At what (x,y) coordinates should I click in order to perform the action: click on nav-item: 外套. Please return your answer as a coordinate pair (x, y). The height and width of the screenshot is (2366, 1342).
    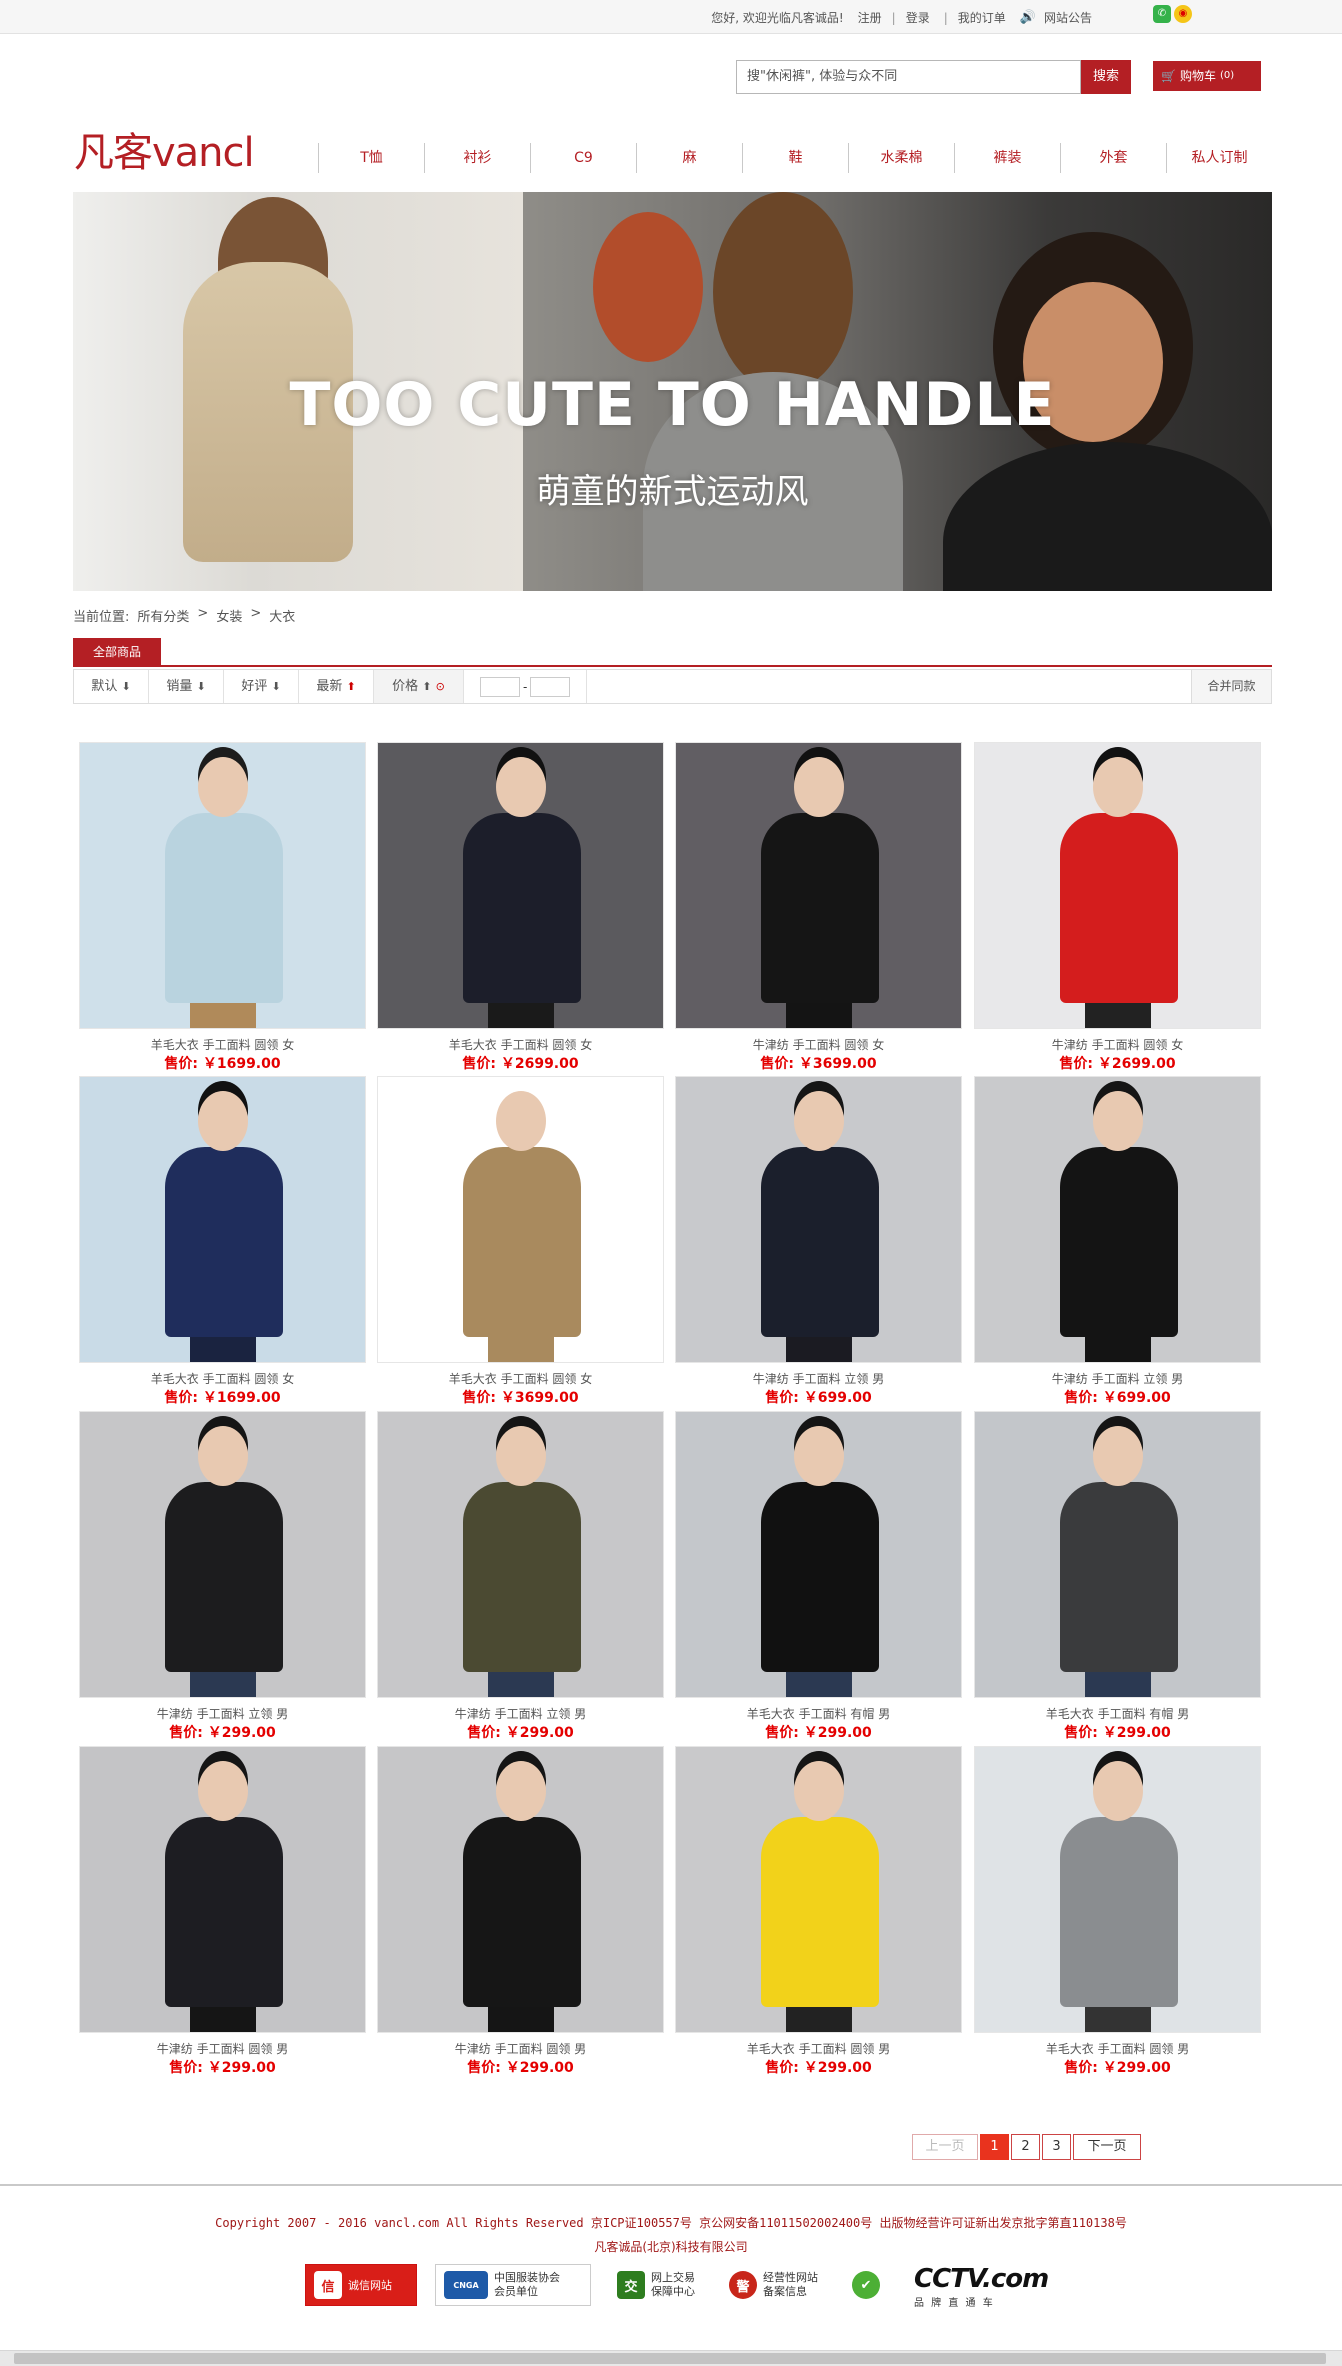
    Looking at the image, I should click on (1113, 158).